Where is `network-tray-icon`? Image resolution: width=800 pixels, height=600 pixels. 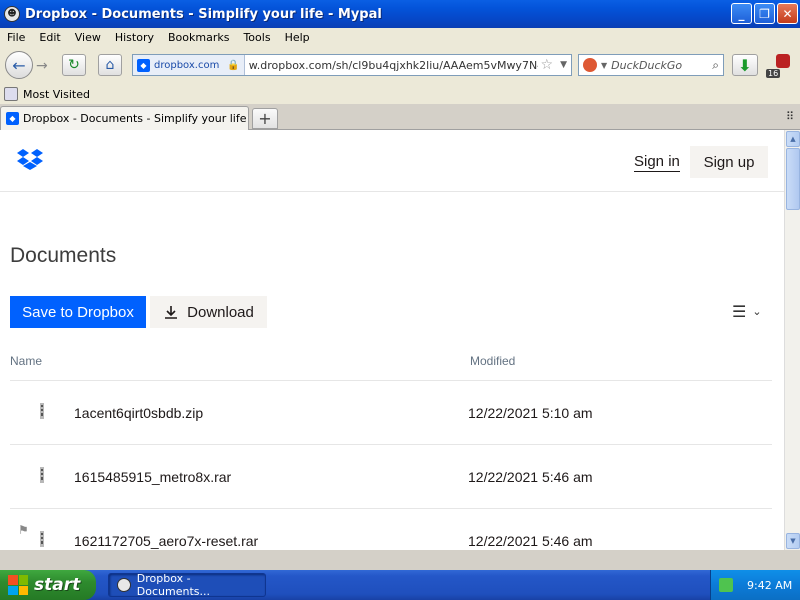
network-tray-icon is located at coordinates (726, 585).